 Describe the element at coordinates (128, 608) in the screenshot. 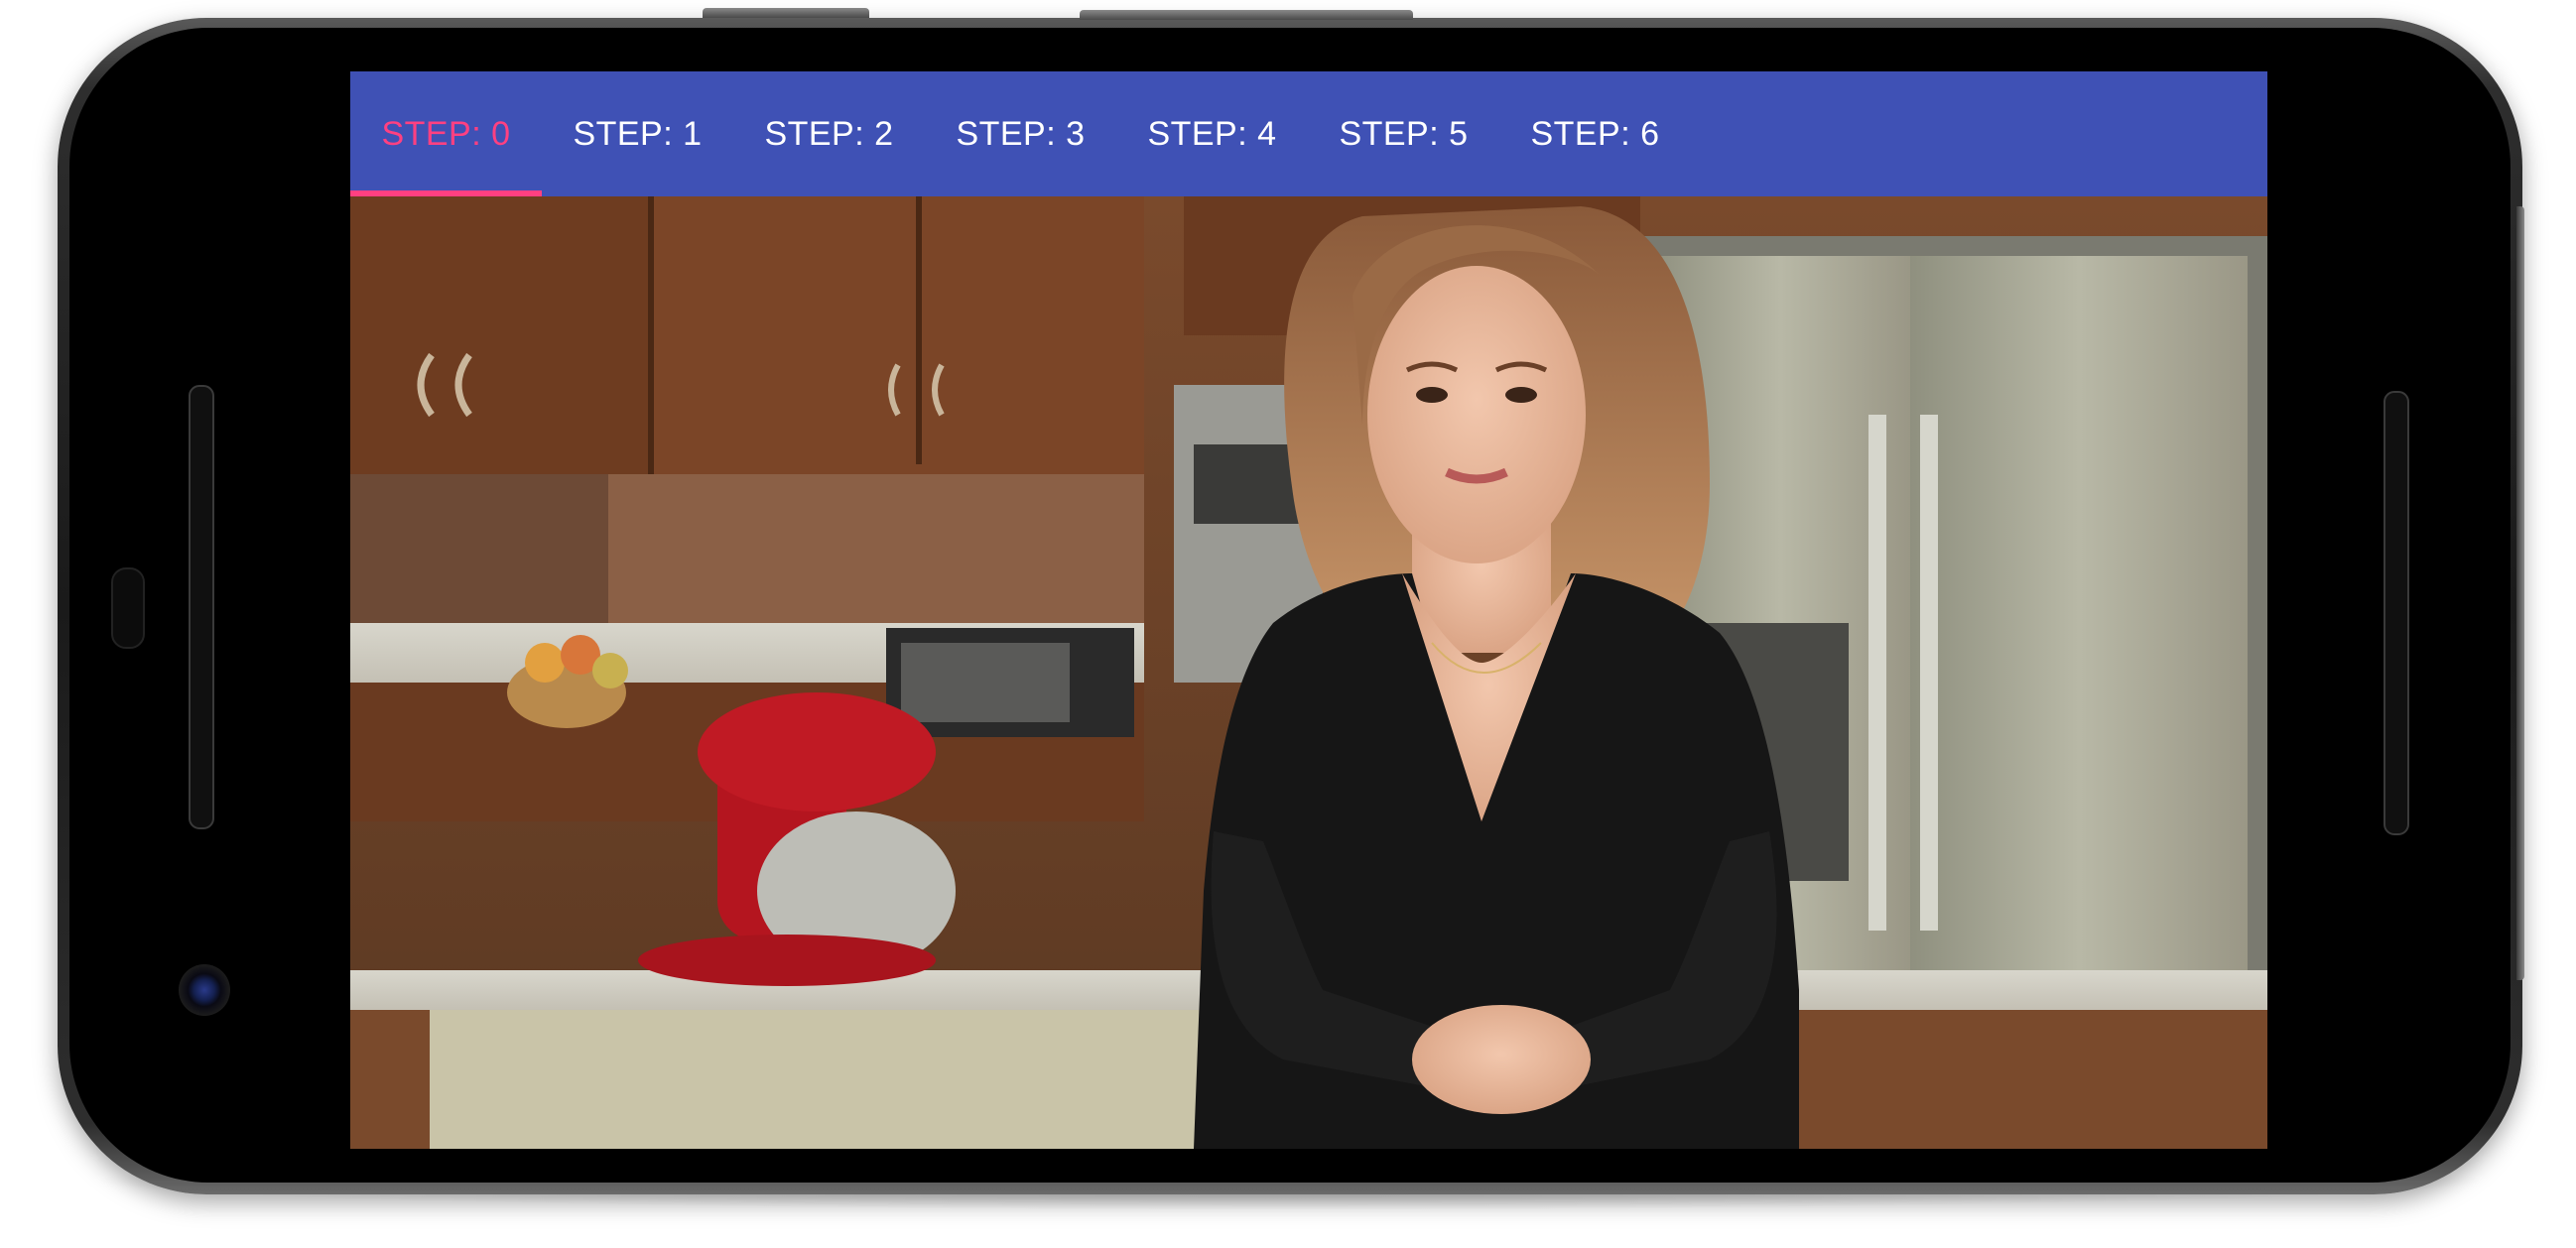

I see `proximity-sensor` at that location.